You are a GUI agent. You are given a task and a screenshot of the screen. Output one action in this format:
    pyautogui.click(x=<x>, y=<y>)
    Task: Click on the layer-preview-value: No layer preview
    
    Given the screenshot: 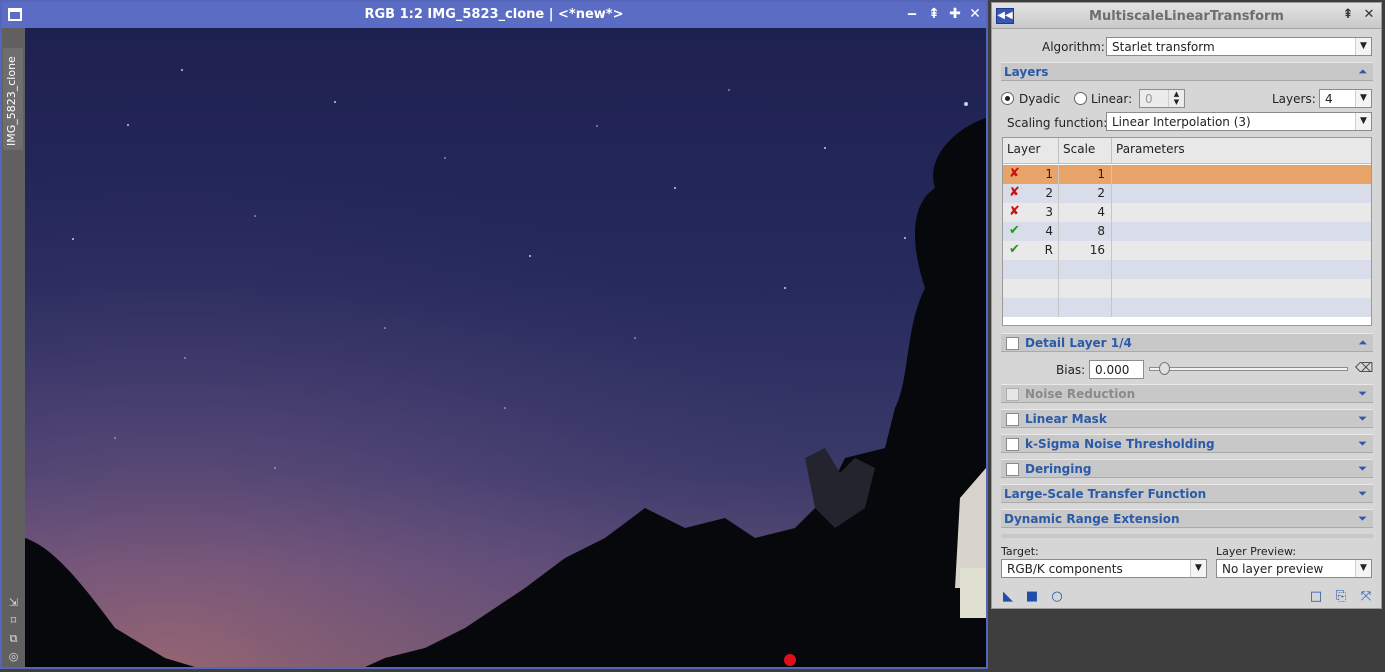 What is the action you would take?
    pyautogui.click(x=1273, y=569)
    